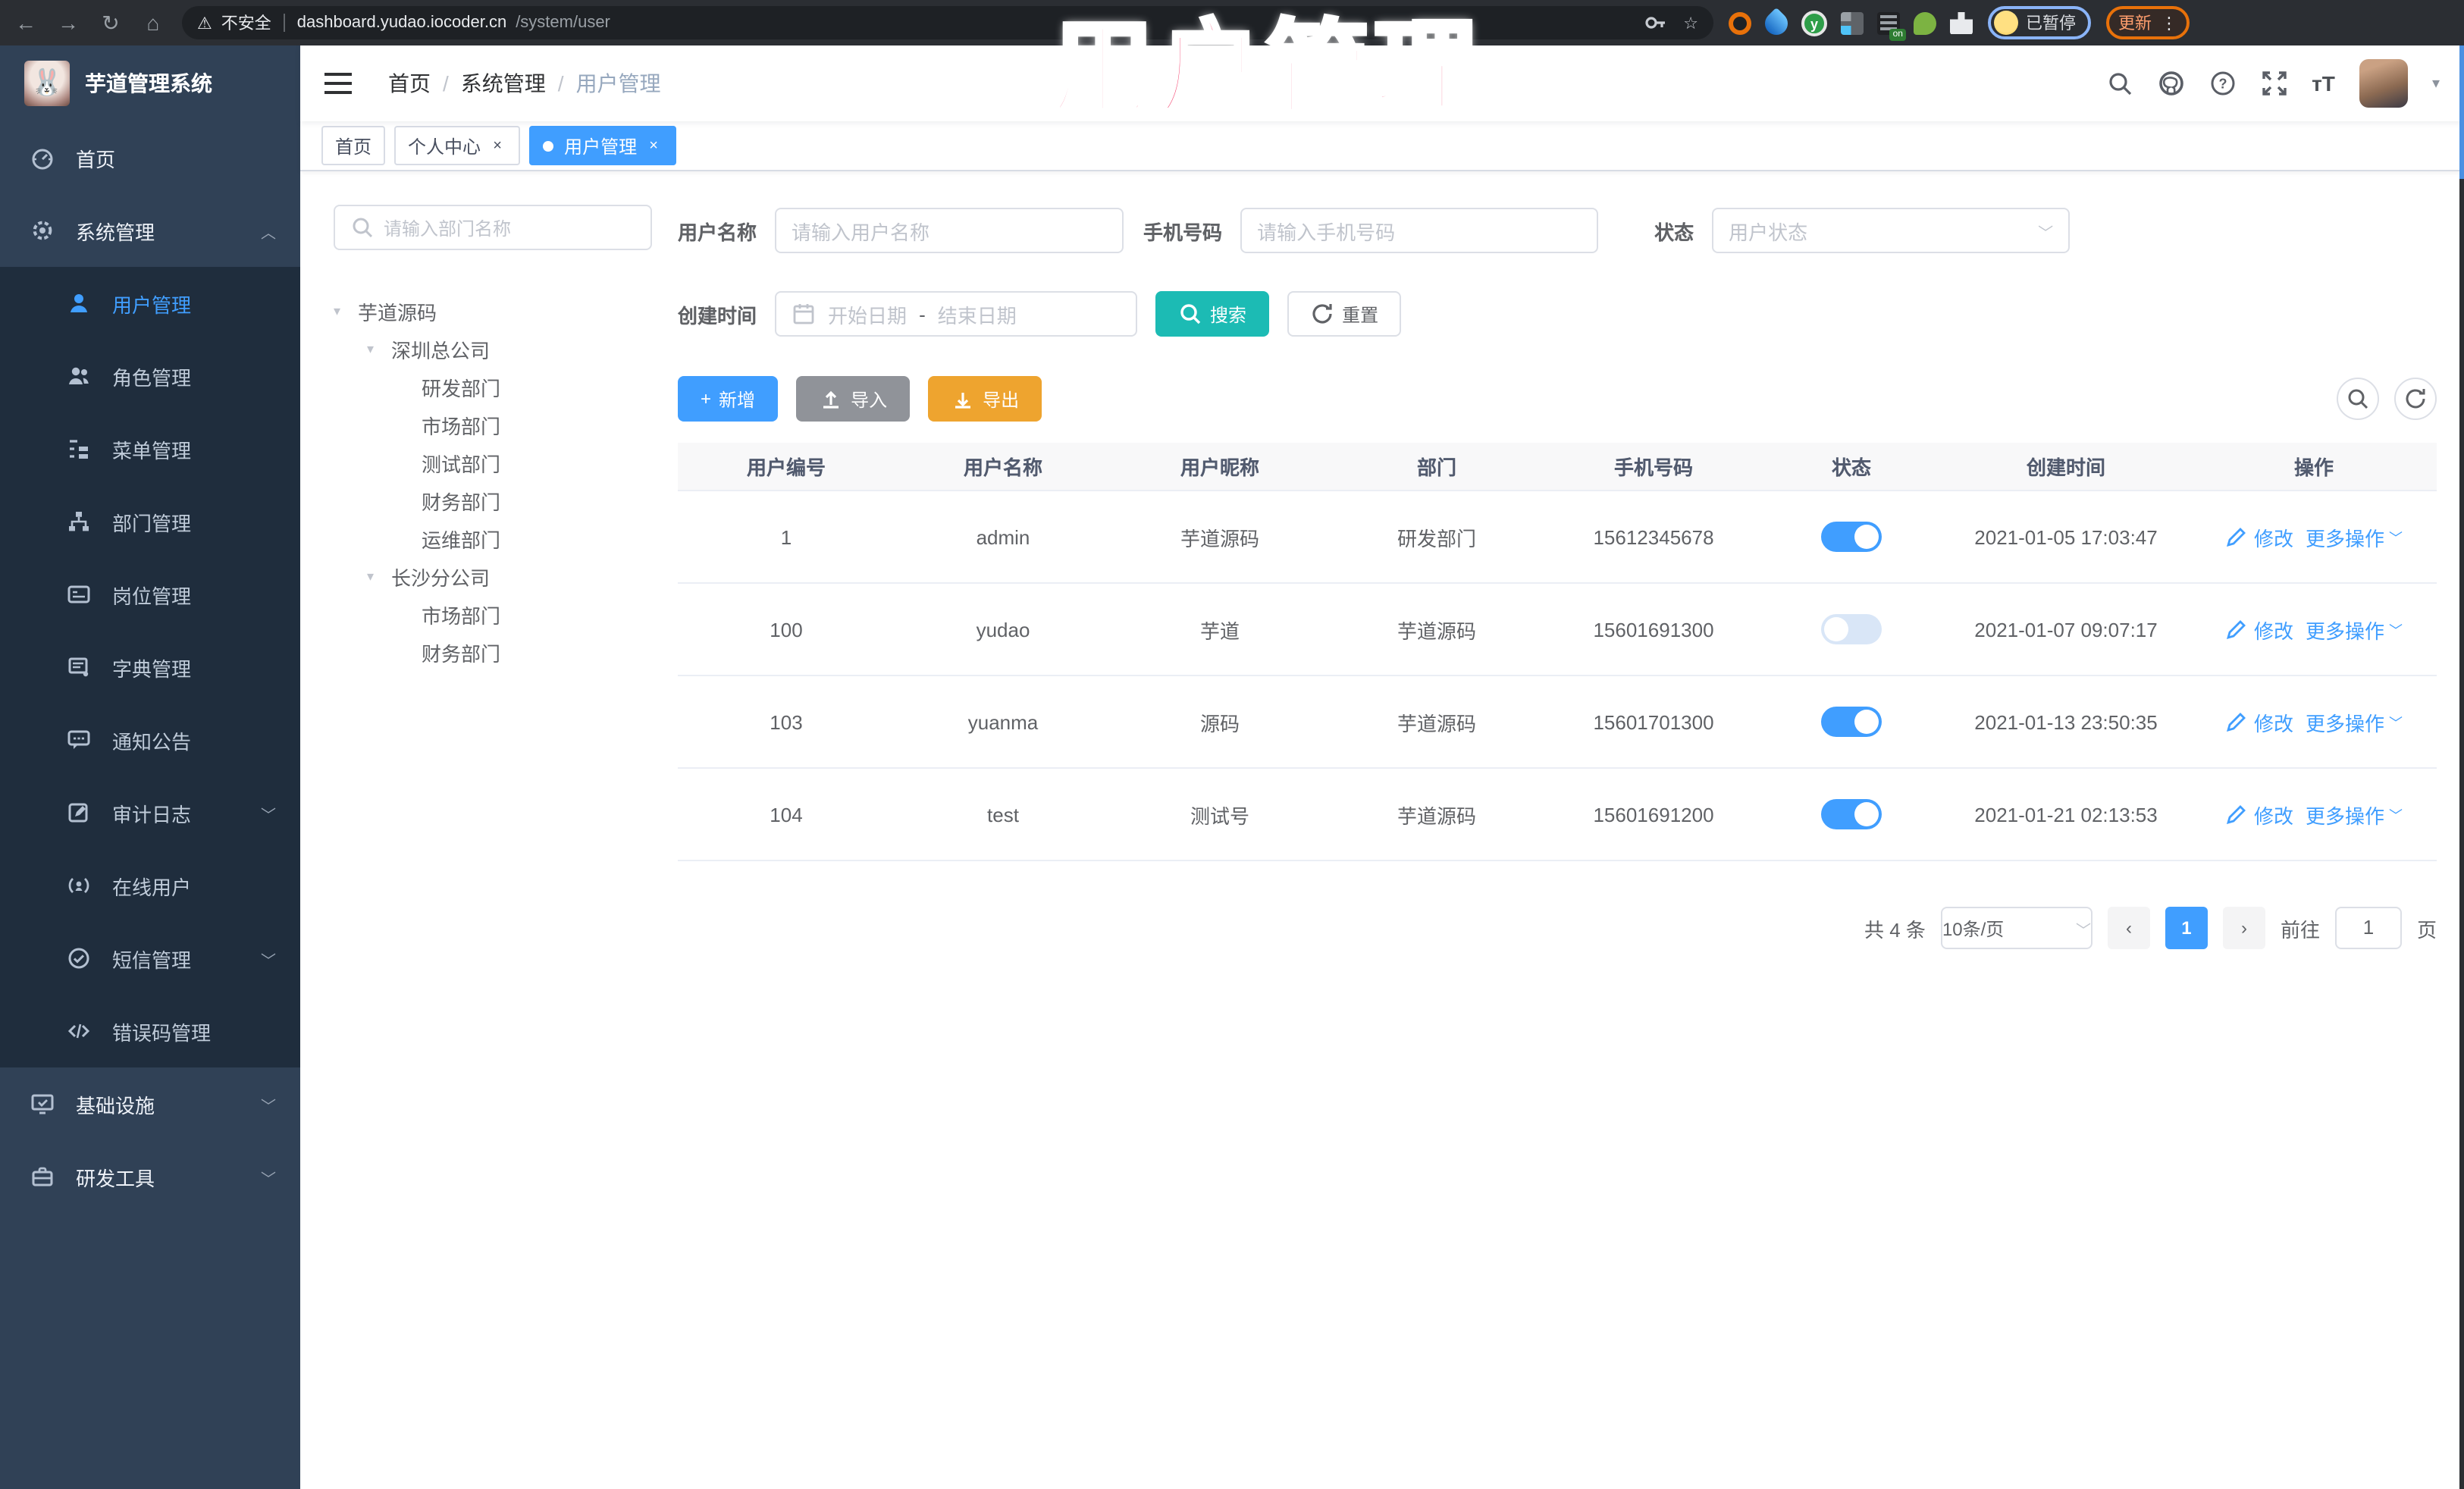 The image size is (2464, 1489). I want to click on bookmark-star-icon: ☆, so click(1691, 23).